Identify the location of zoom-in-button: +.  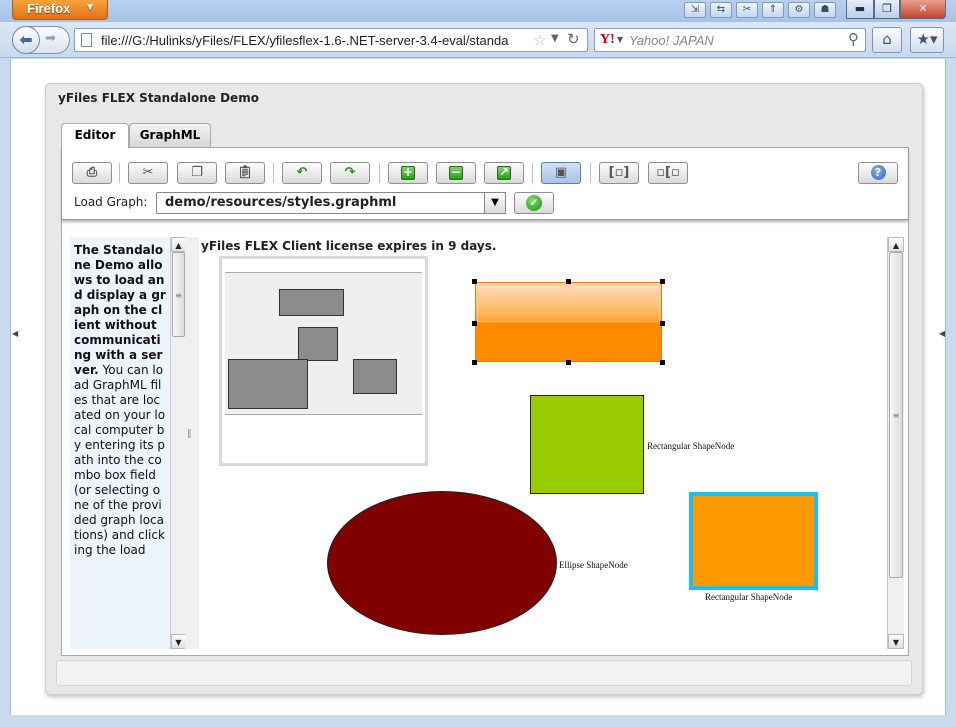
(408, 173).